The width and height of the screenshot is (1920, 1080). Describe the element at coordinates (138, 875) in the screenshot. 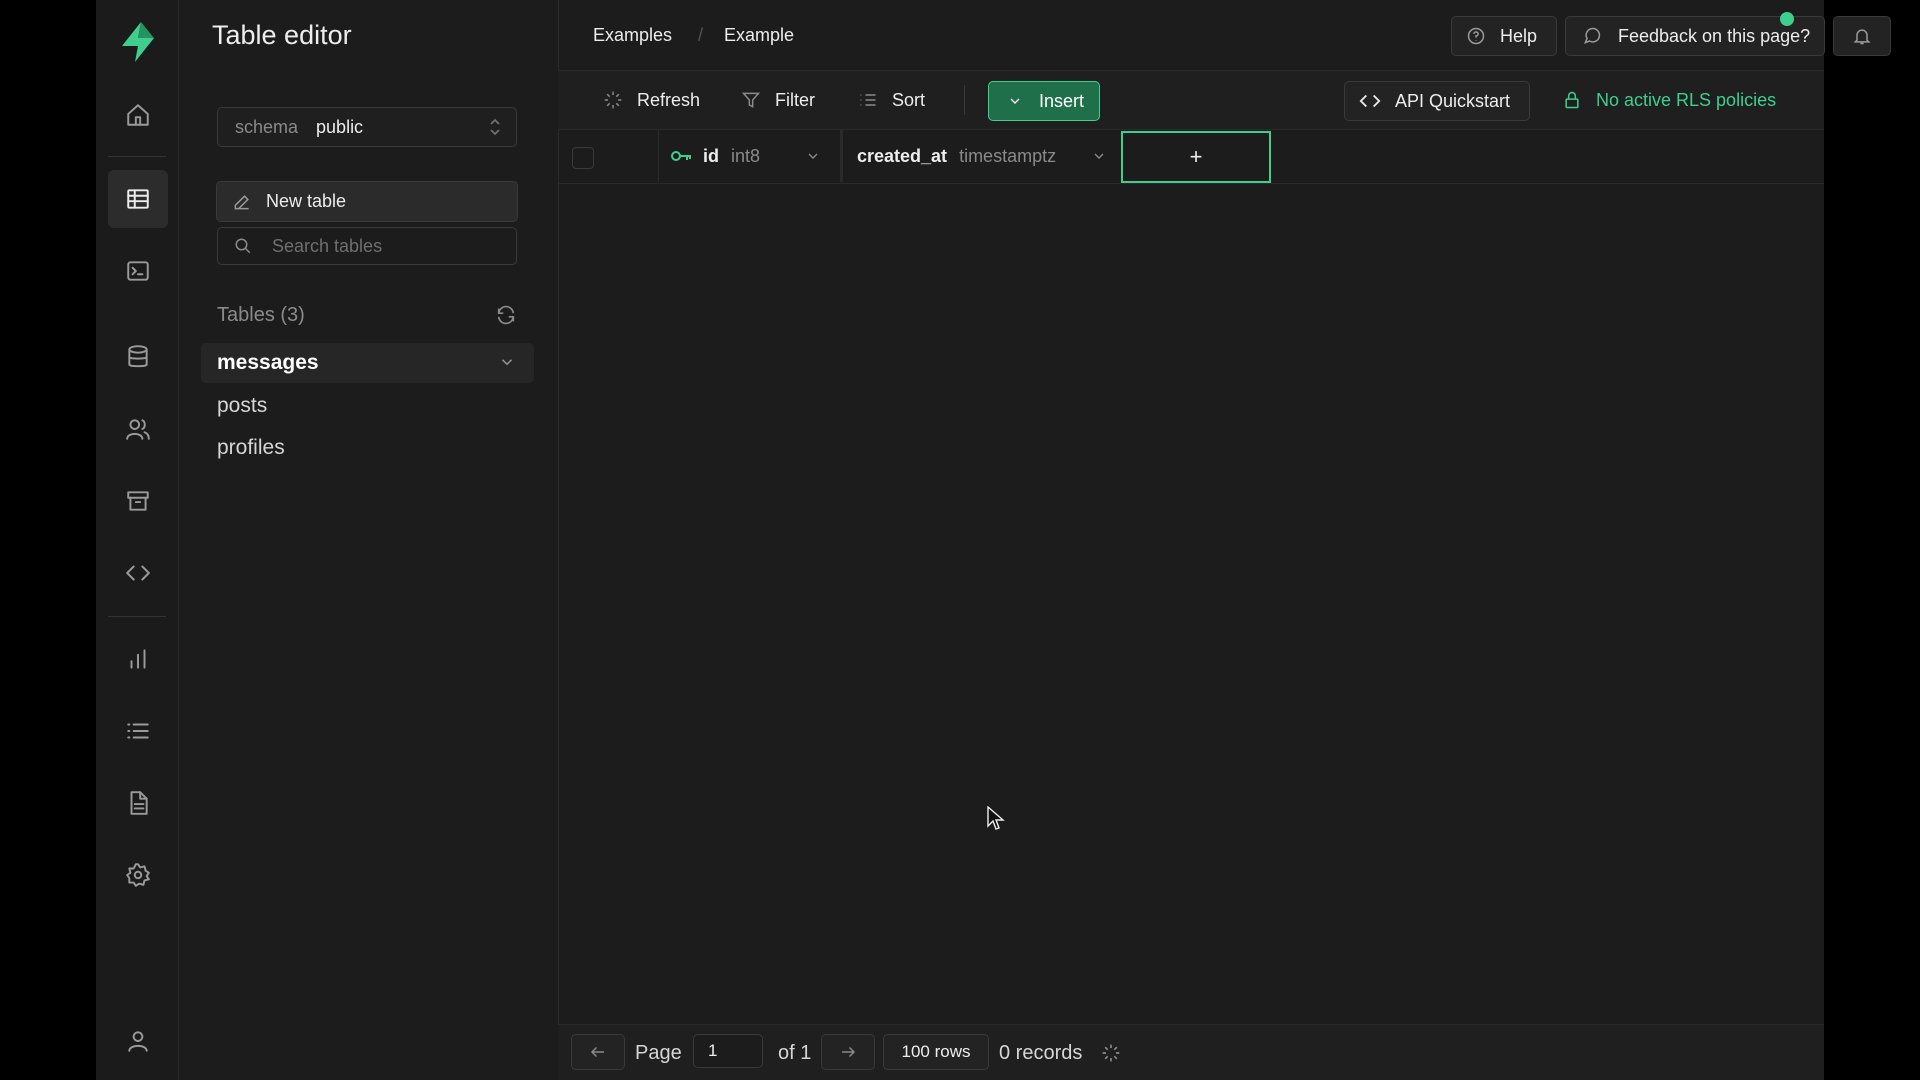

I see `settings-icon` at that location.